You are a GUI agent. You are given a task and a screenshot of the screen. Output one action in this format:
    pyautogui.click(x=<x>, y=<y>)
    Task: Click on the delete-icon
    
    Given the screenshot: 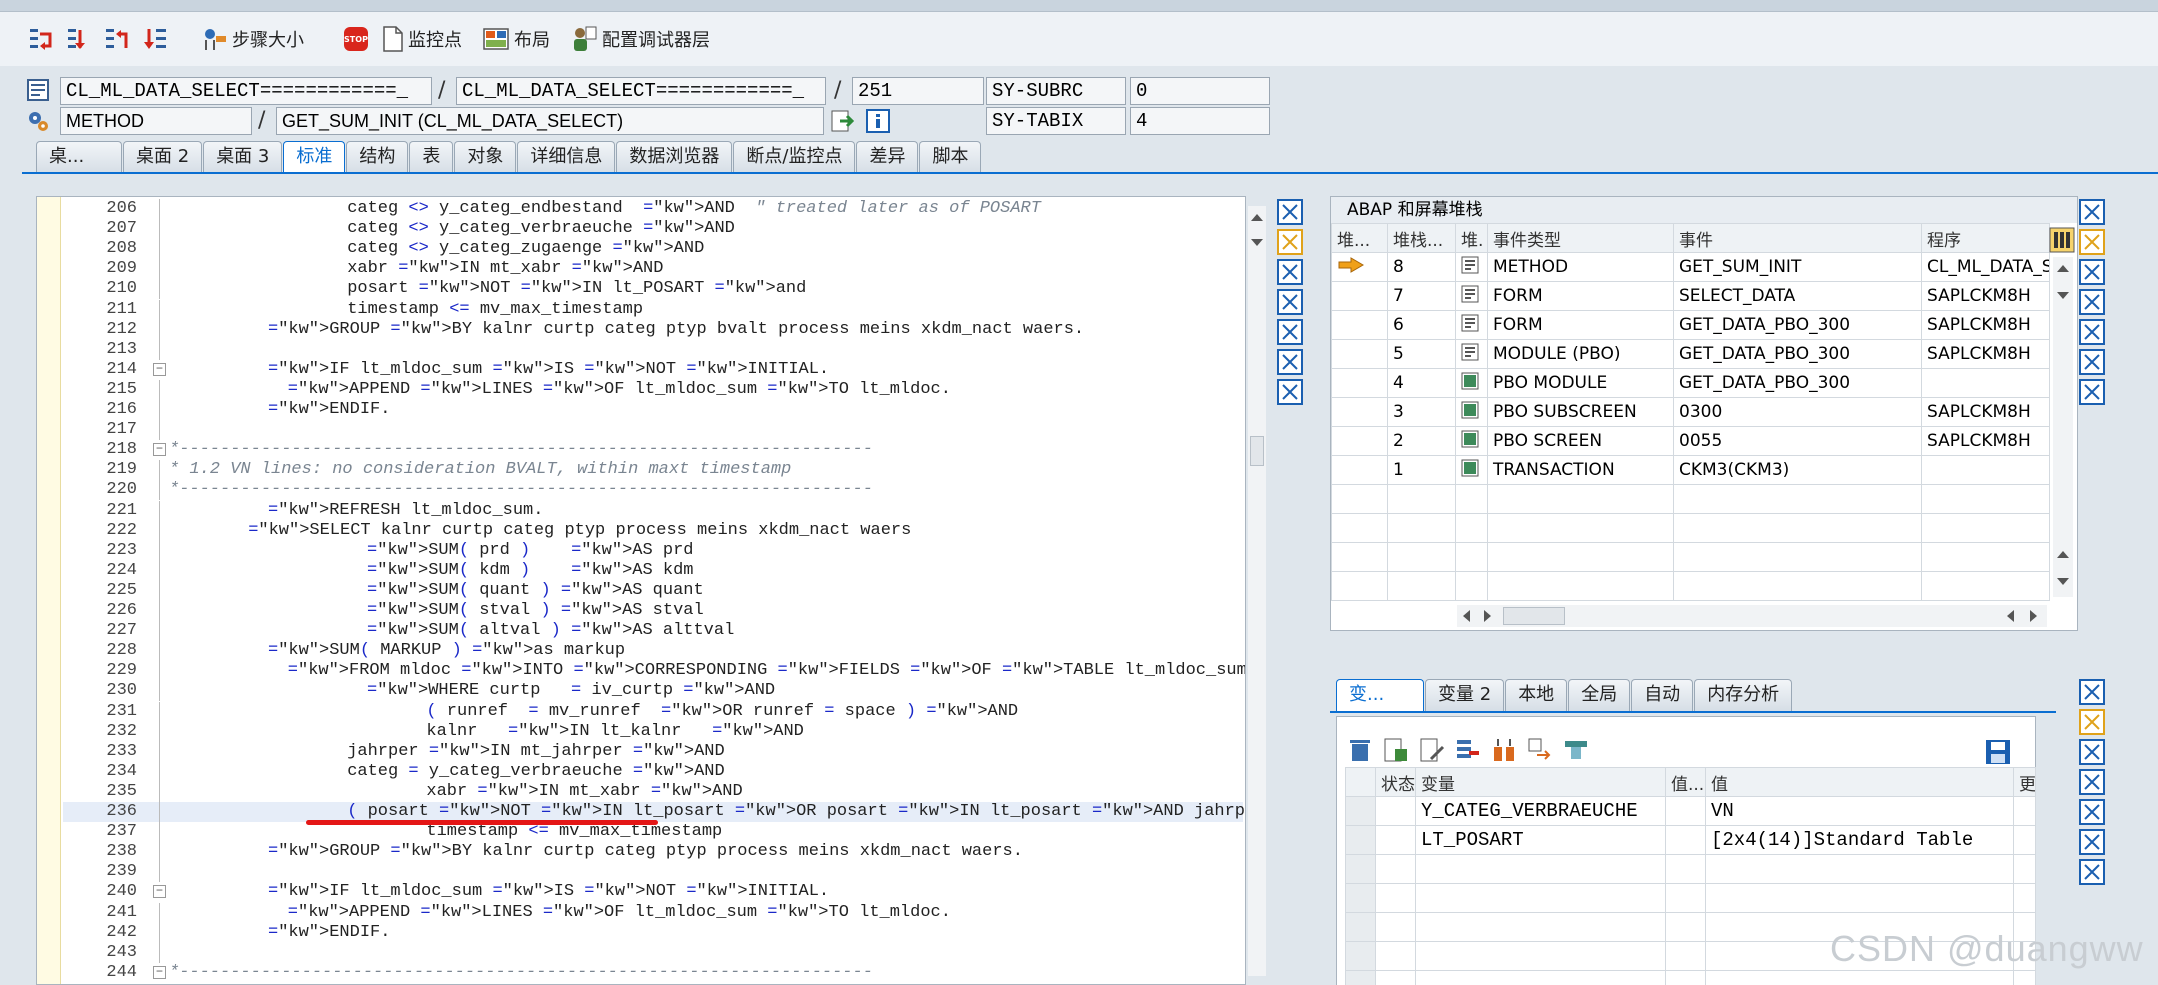 What is the action you would take?
    pyautogui.click(x=1360, y=750)
    